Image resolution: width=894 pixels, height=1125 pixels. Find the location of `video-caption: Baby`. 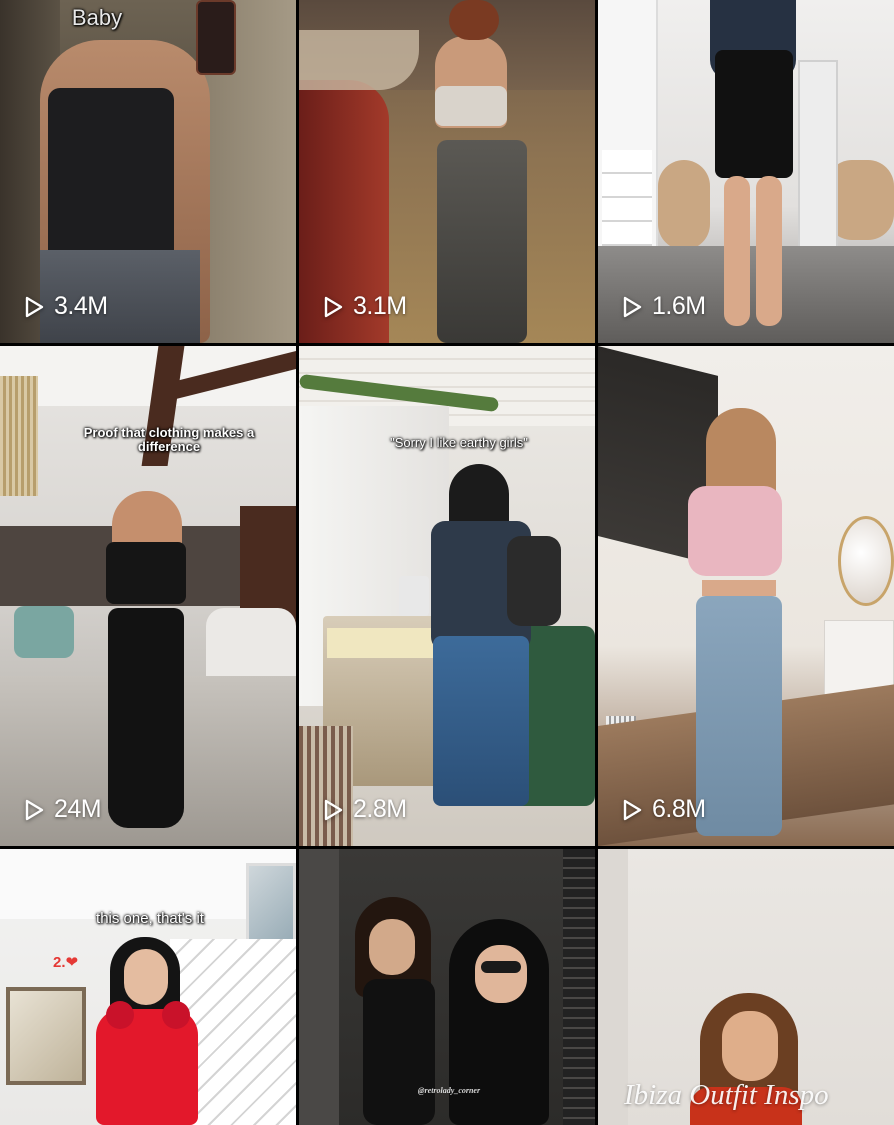

video-caption: Baby is located at coordinates (97, 17).